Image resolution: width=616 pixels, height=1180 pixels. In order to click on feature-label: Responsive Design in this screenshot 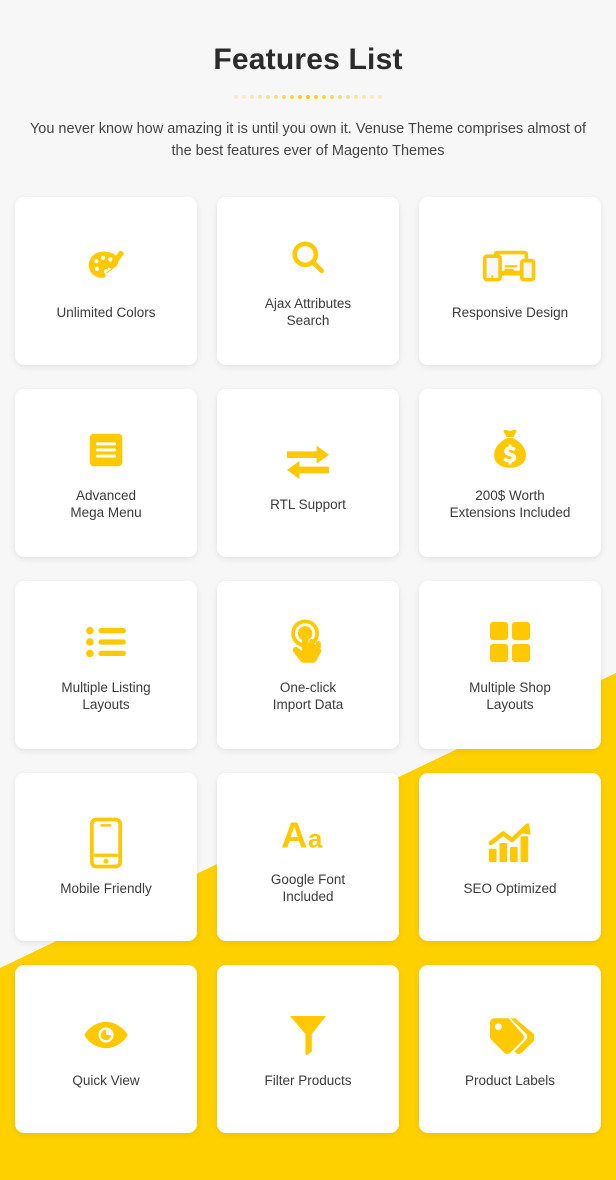, I will do `click(510, 312)`.